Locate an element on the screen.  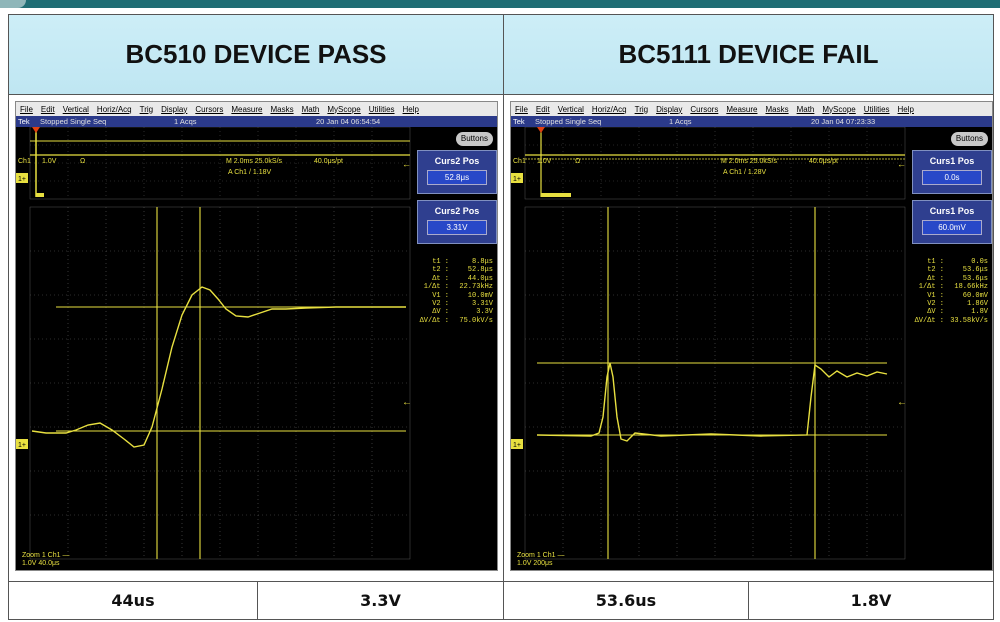
cursor-box-value: 52.8μs is located at coordinates (457, 177).